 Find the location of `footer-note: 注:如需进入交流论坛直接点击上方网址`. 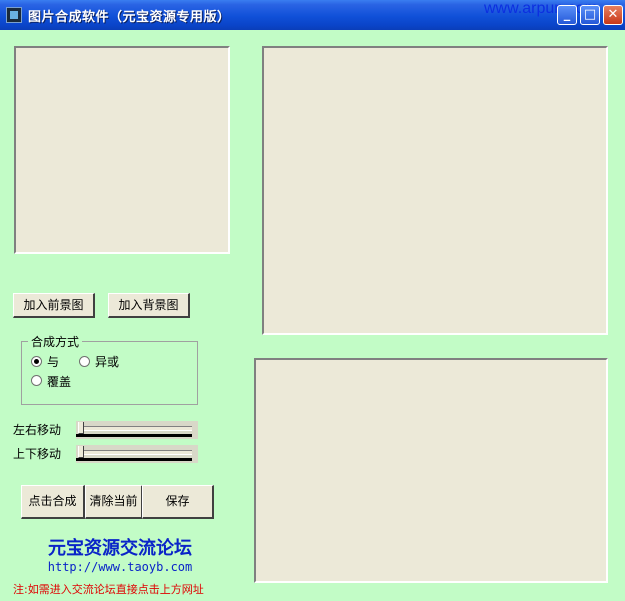

footer-note: 注:如需进入交流论坛直接点击上方网址 is located at coordinates (108, 589).